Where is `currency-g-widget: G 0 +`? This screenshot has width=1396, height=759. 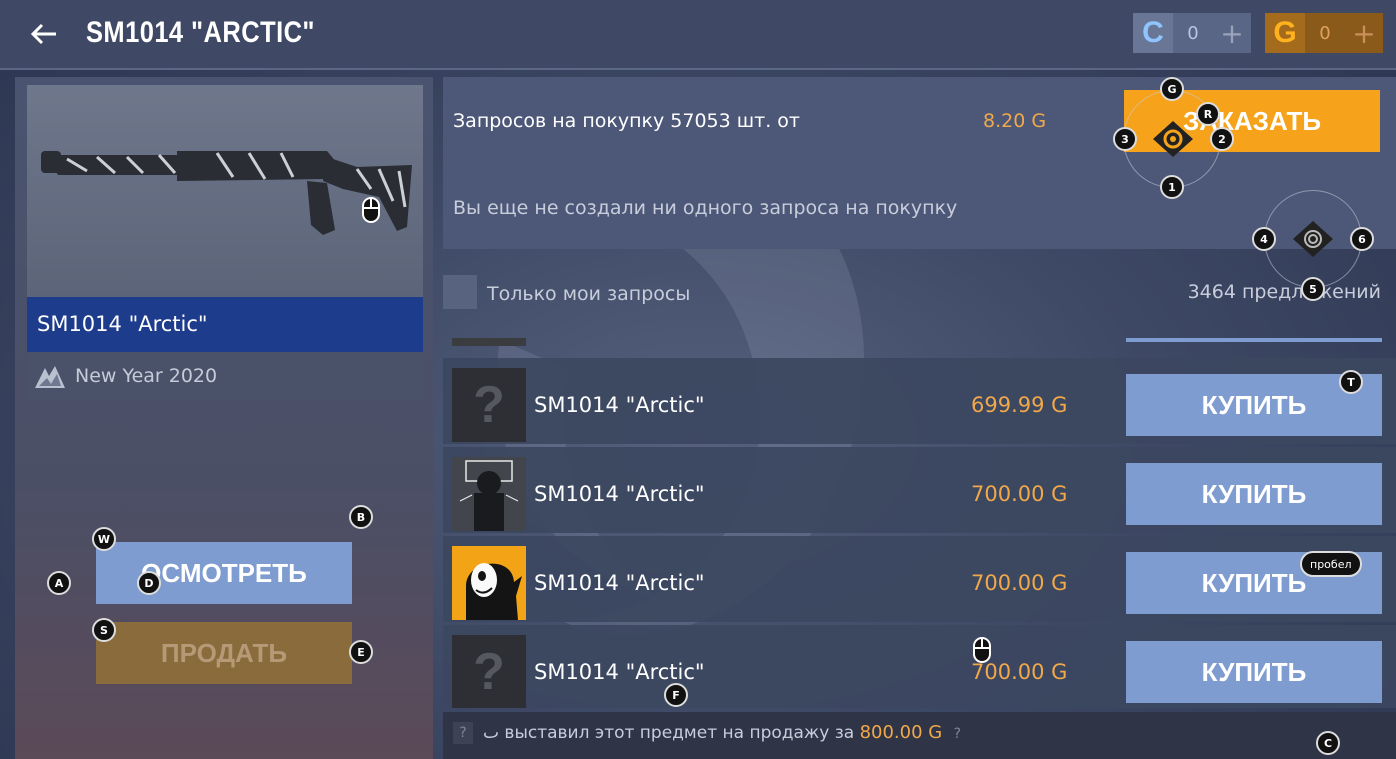 currency-g-widget: G 0 + is located at coordinates (1324, 33).